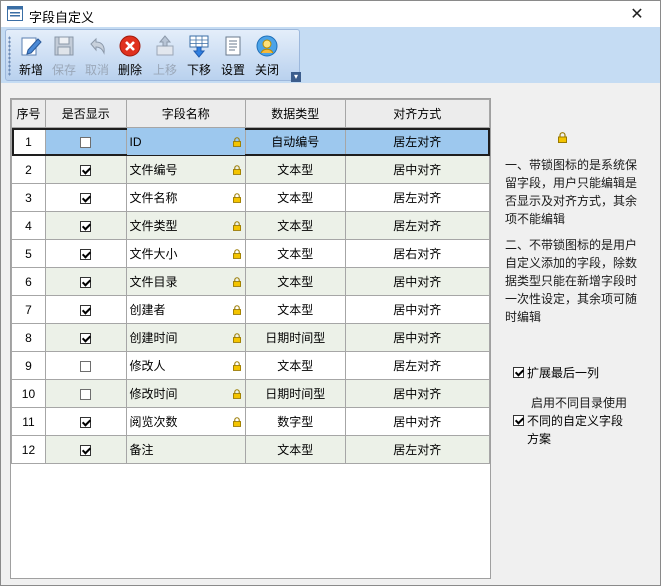 The width and height of the screenshot is (661, 586). I want to click on row-name-cell: 文件编号, so click(186, 169).